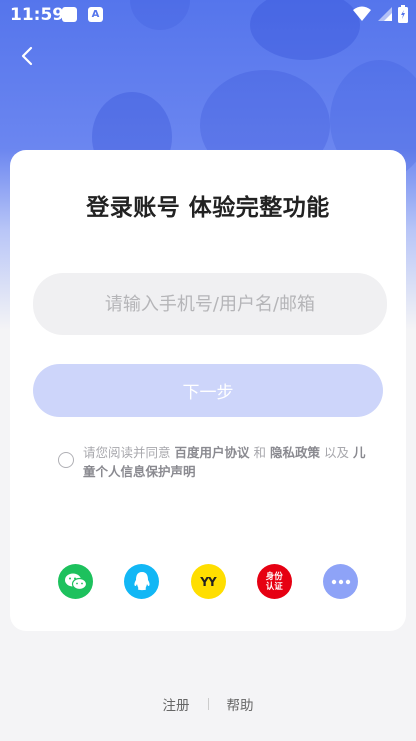 This screenshot has width=416, height=741. What do you see at coordinates (28, 56) in the screenshot?
I see `chevron-left-icon` at bounding box center [28, 56].